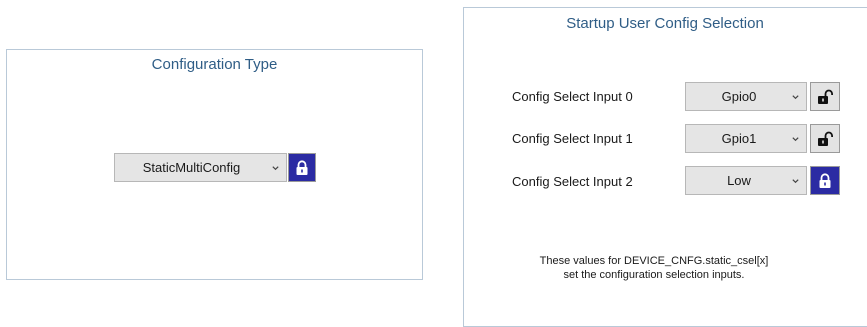  I want to click on config-selection-note-line-2: set the configuration selection inputs., so click(654, 275).